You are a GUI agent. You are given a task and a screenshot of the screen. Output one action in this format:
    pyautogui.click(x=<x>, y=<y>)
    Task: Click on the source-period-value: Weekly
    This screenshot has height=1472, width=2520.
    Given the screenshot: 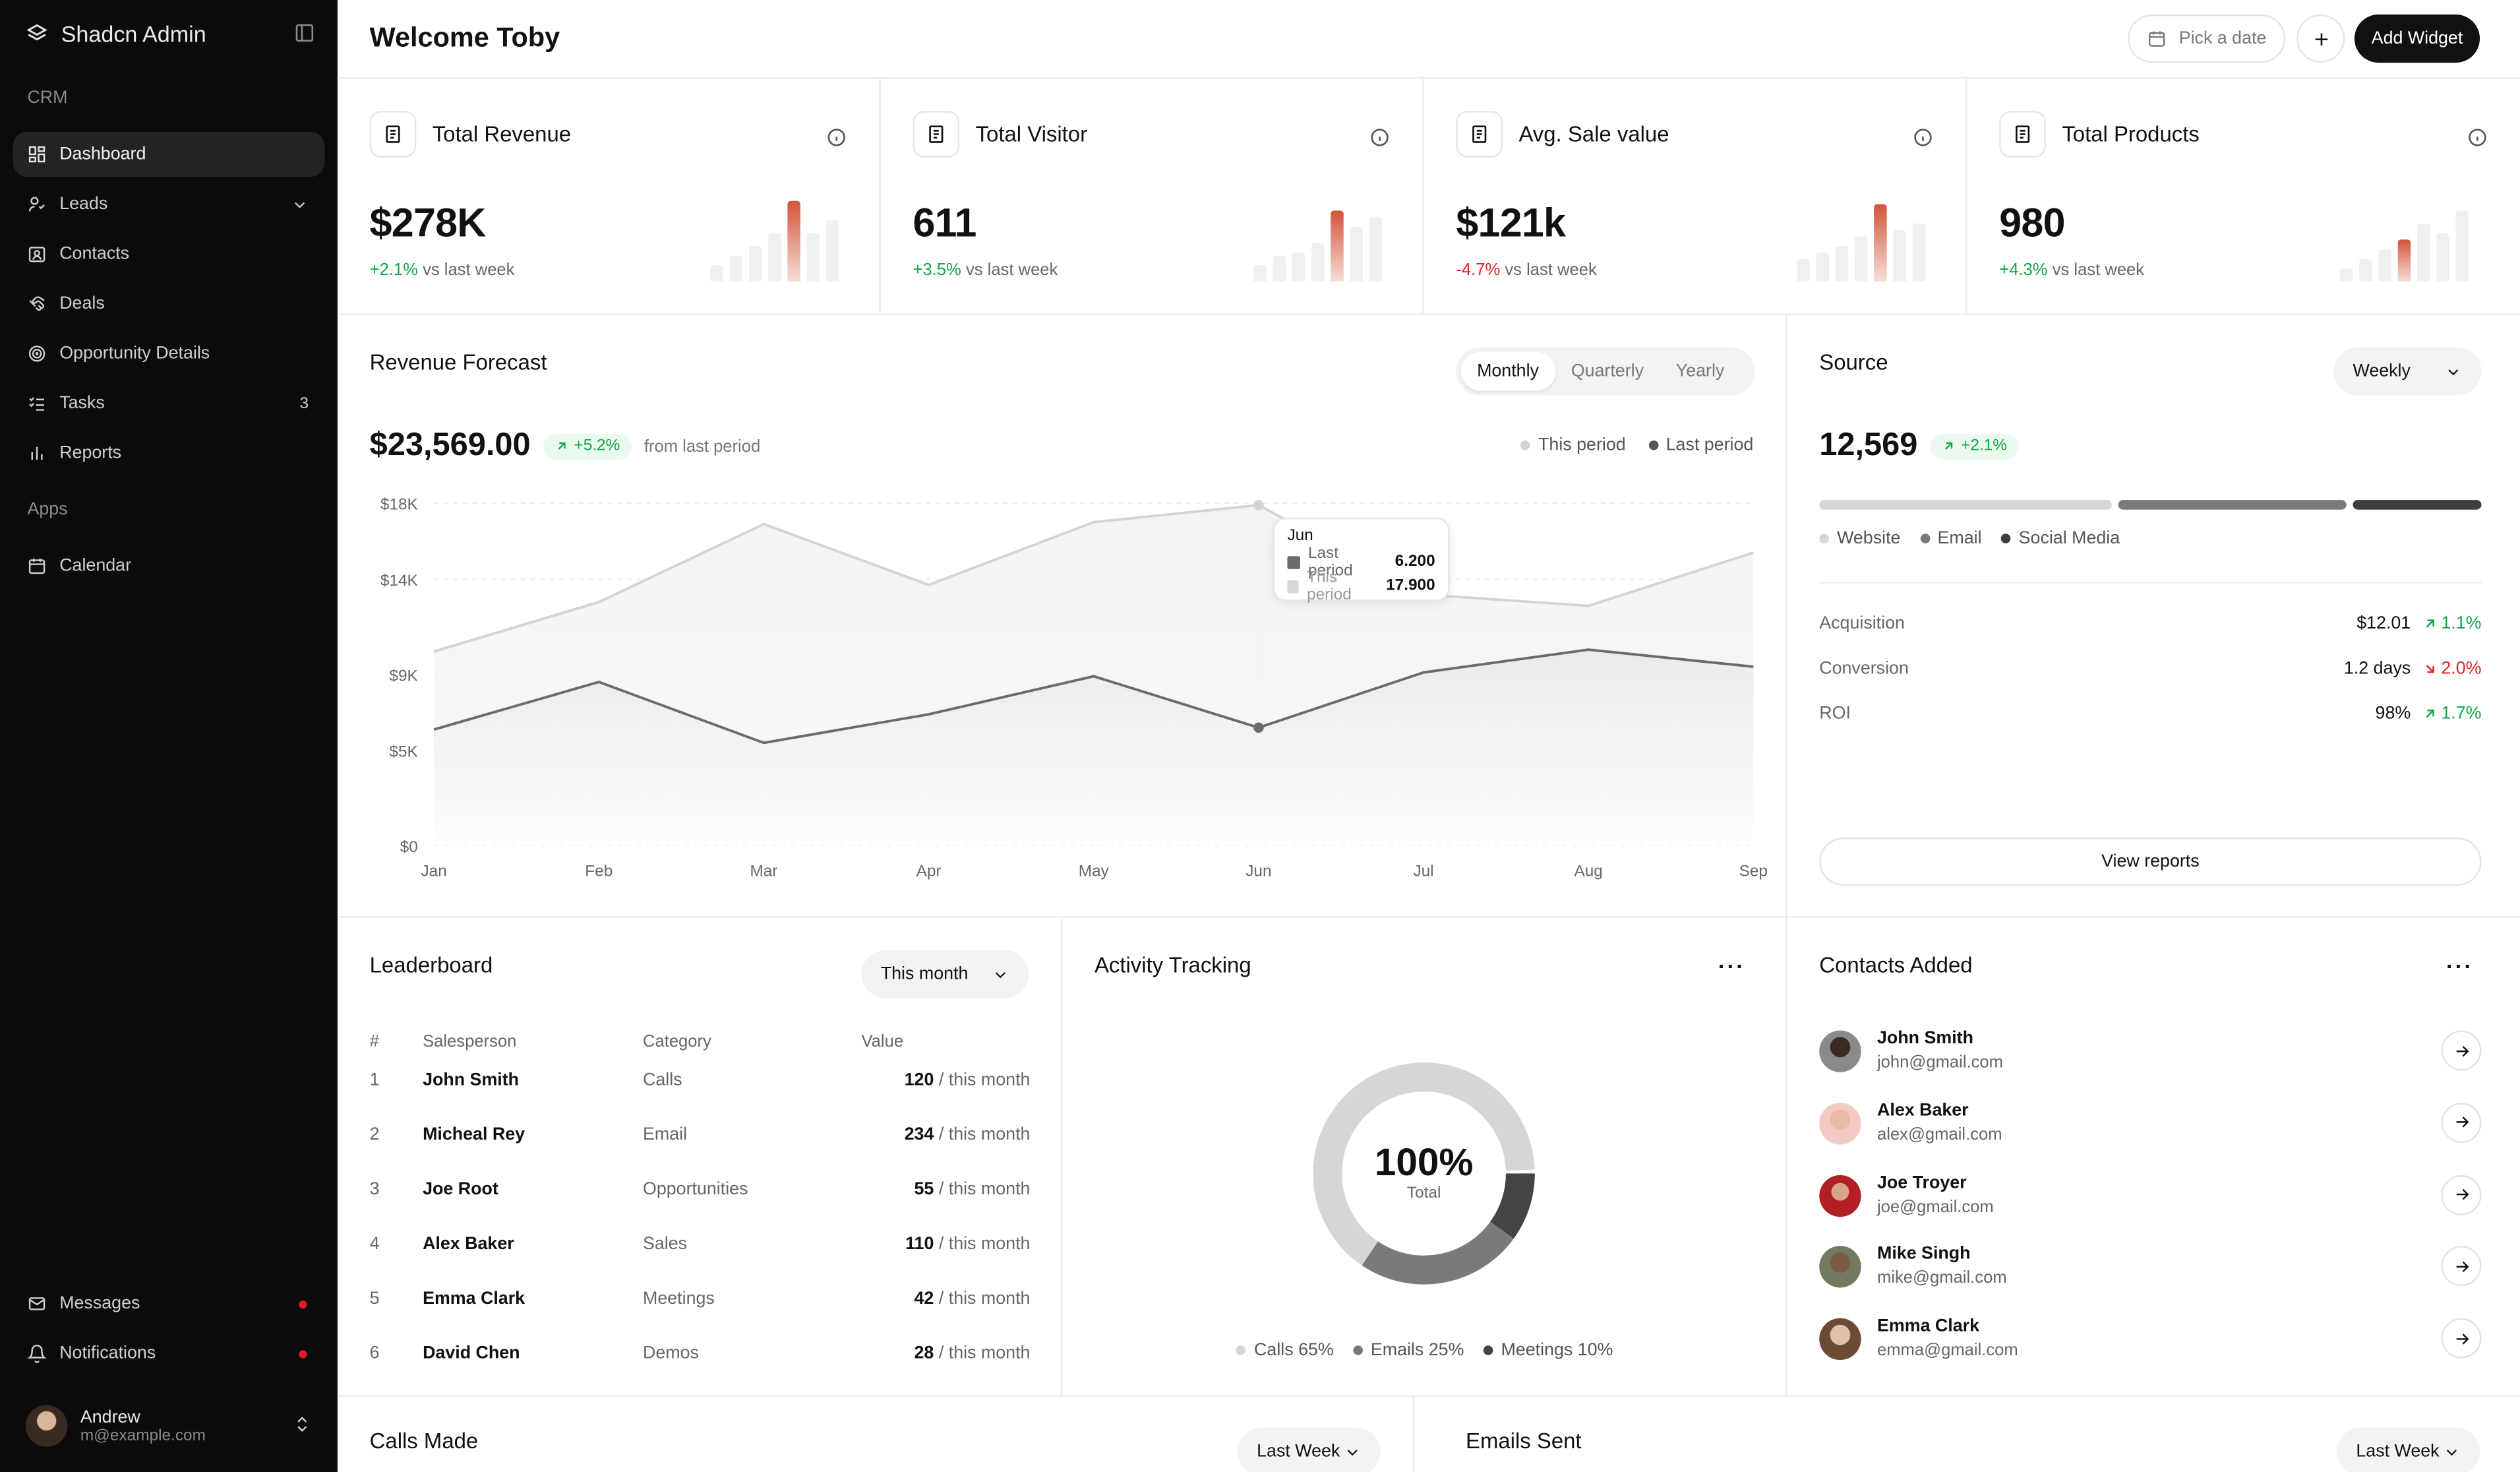 What is the action you would take?
    pyautogui.click(x=2382, y=371)
    